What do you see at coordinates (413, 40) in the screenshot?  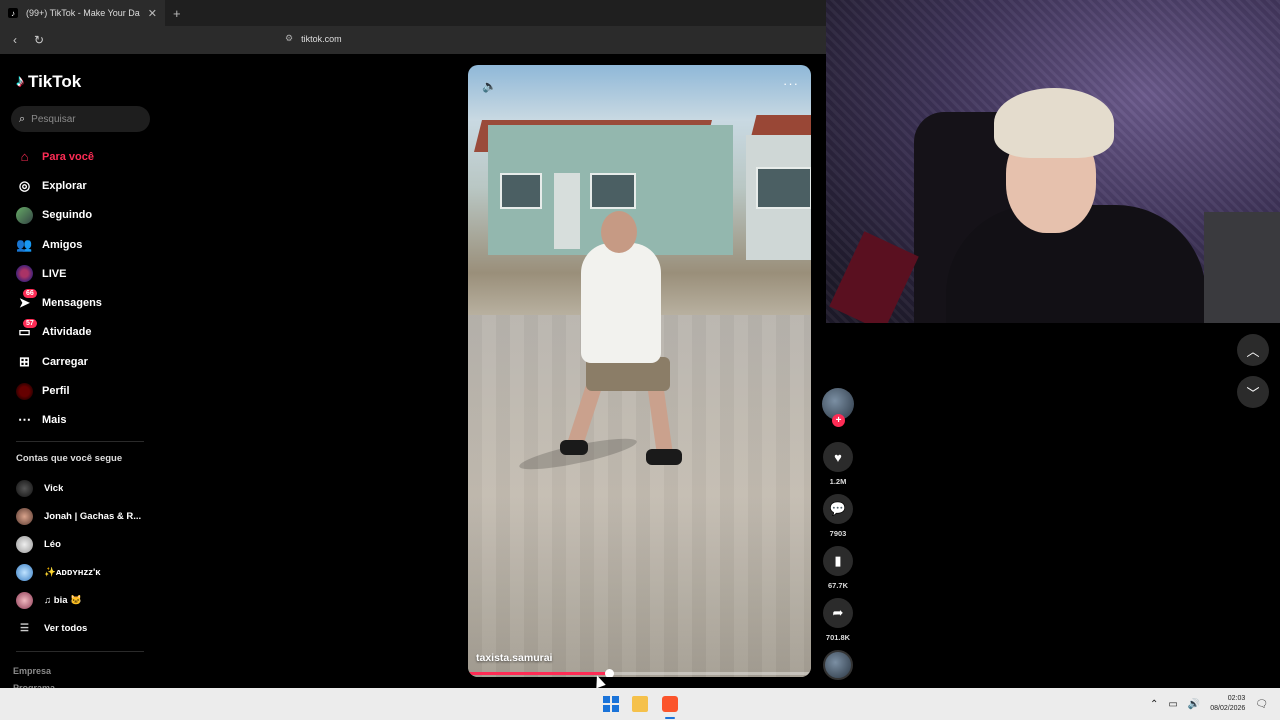 I see `address-bar: ‹ ↻ ⚙ tiktok.com` at bounding box center [413, 40].